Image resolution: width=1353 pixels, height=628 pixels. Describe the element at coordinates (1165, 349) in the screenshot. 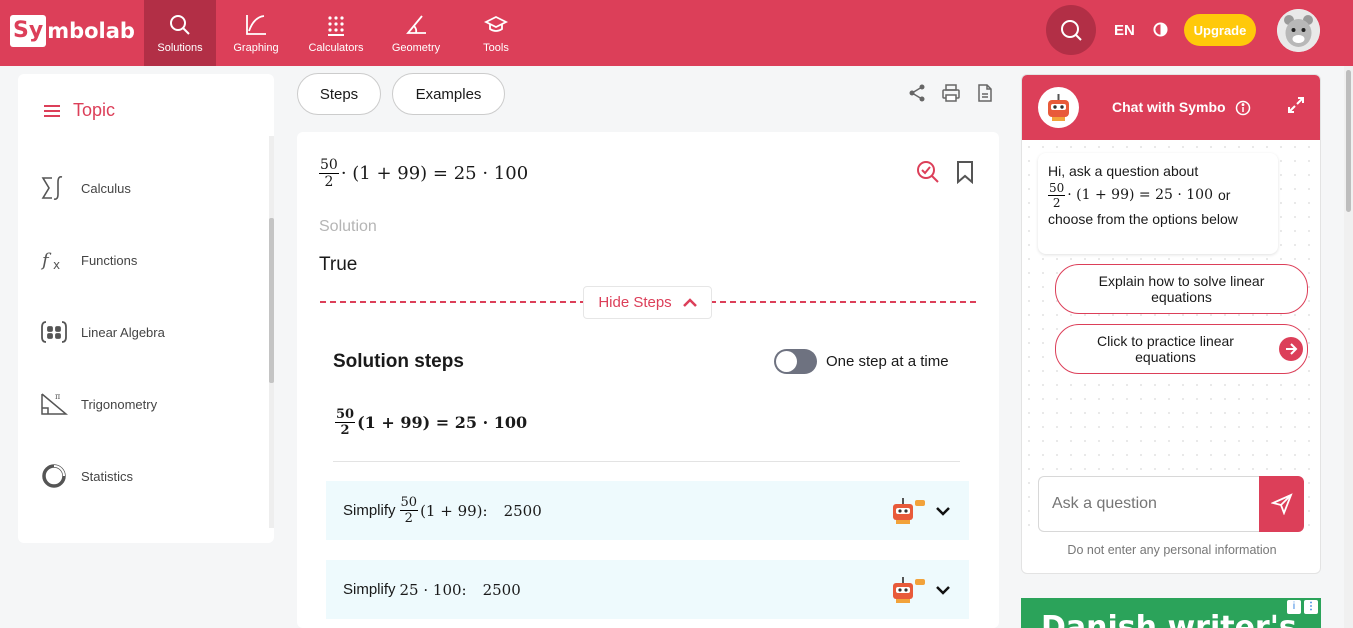

I see `chat-option-label: Click to practice linear equations` at that location.